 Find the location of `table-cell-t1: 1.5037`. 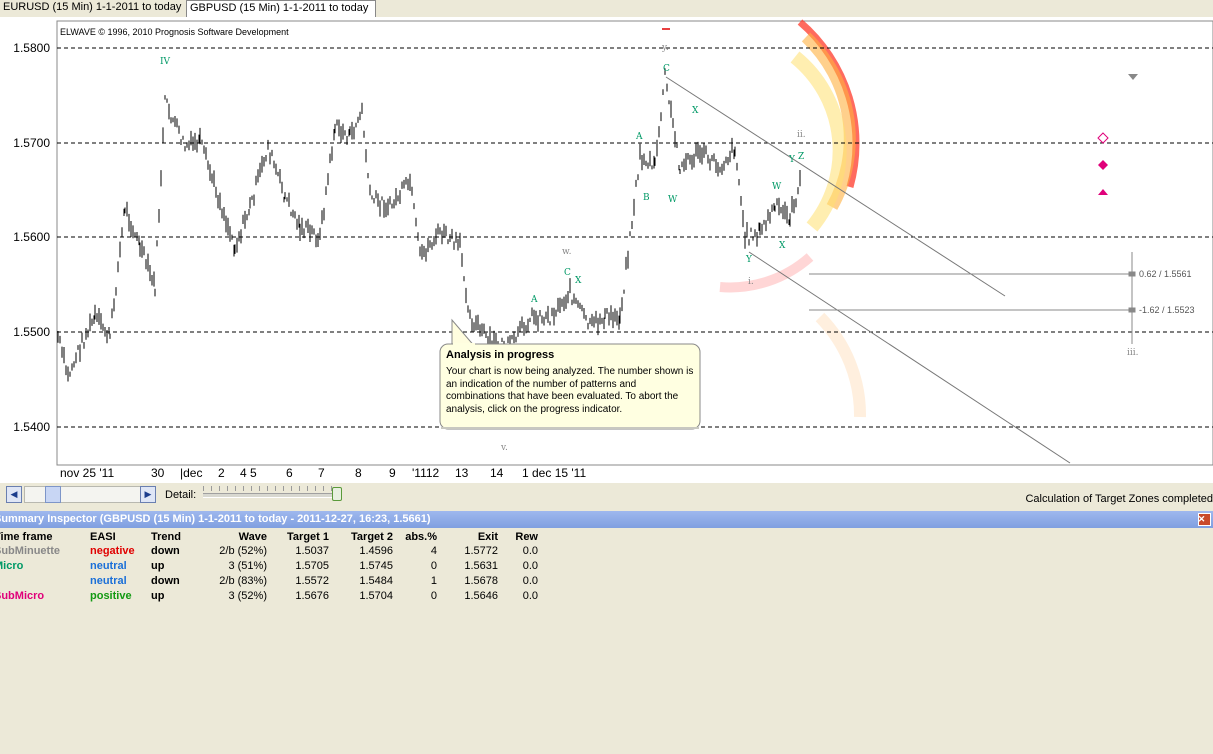

table-cell-t1: 1.5037 is located at coordinates (312, 551).